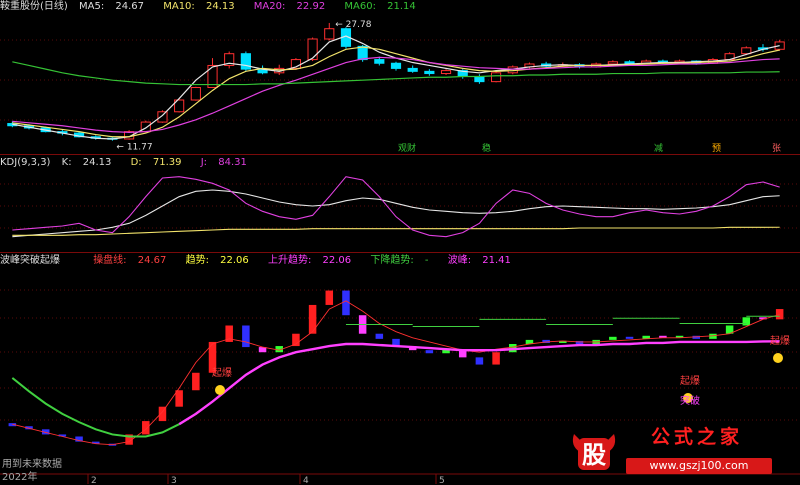 The width and height of the screenshot is (800, 485). What do you see at coordinates (134, 148) in the screenshot?
I see `low-price-label: ← 11.77` at bounding box center [134, 148].